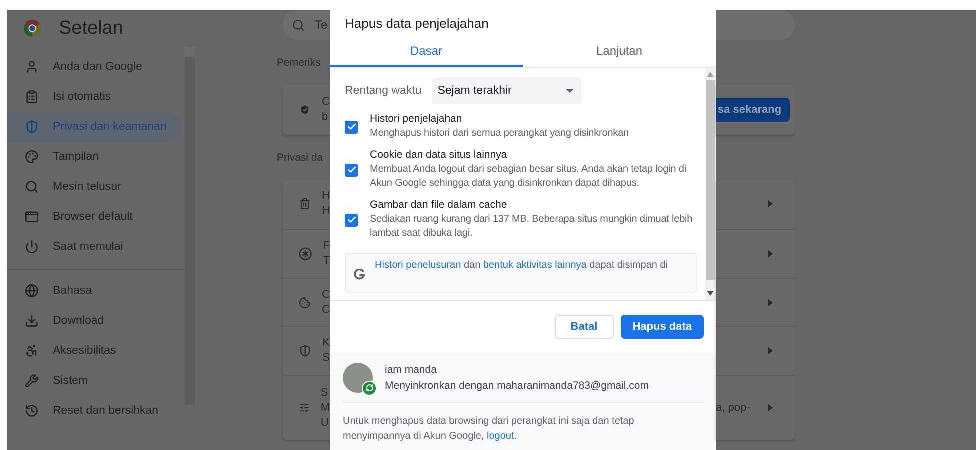  I want to click on sidebar-item: Browser default, so click(94, 217).